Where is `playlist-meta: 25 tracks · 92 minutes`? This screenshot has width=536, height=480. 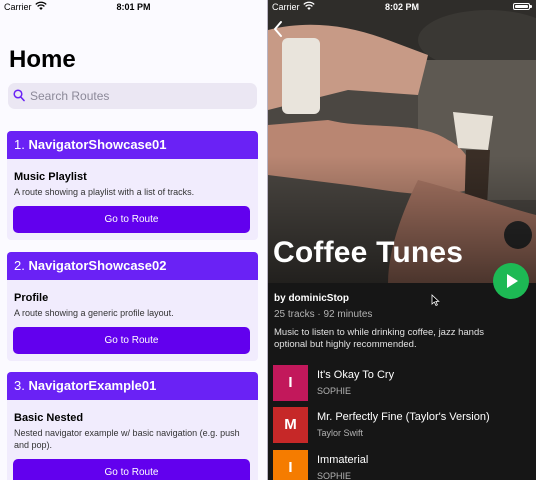
playlist-meta: 25 tracks · 92 minutes is located at coordinates (323, 314).